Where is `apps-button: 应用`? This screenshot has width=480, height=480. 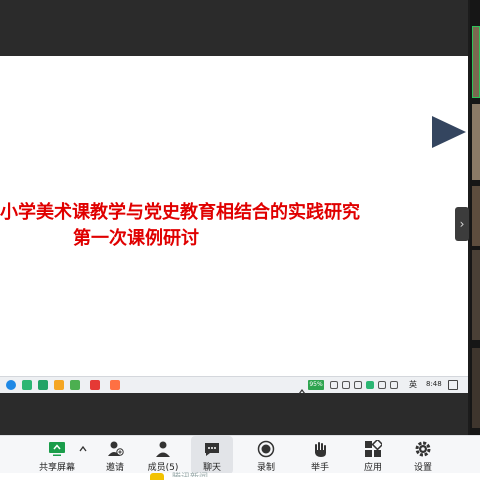 apps-button: 应用 is located at coordinates (373, 455).